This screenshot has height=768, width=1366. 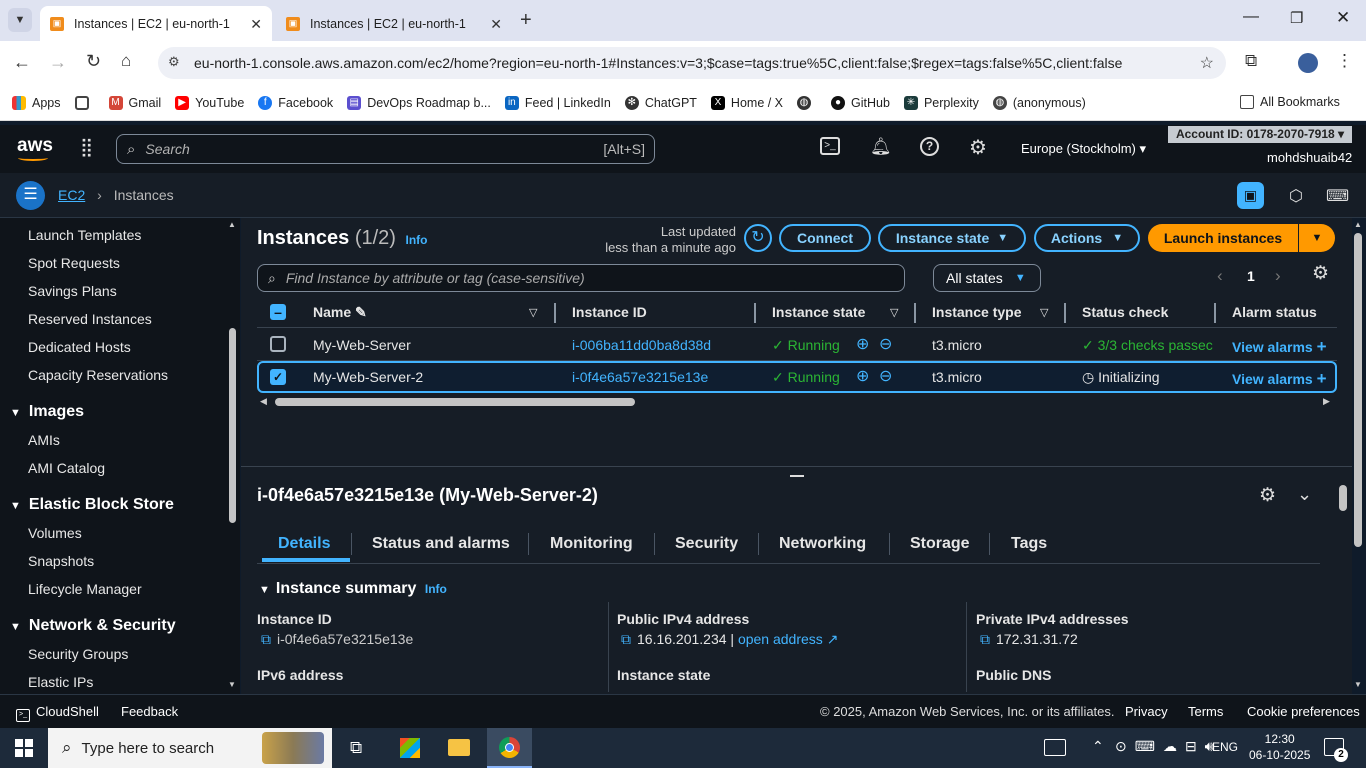 I want to click on cloudshell-icon: >_, so click(x=830, y=146).